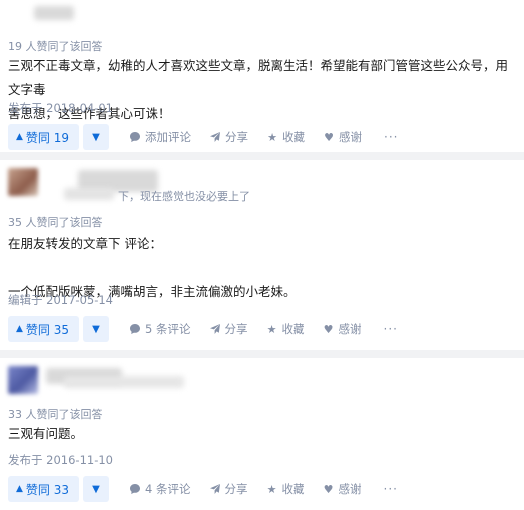 The image size is (524, 510). I want to click on author-headline: 下，现在感觉也没必要上了, so click(184, 196).